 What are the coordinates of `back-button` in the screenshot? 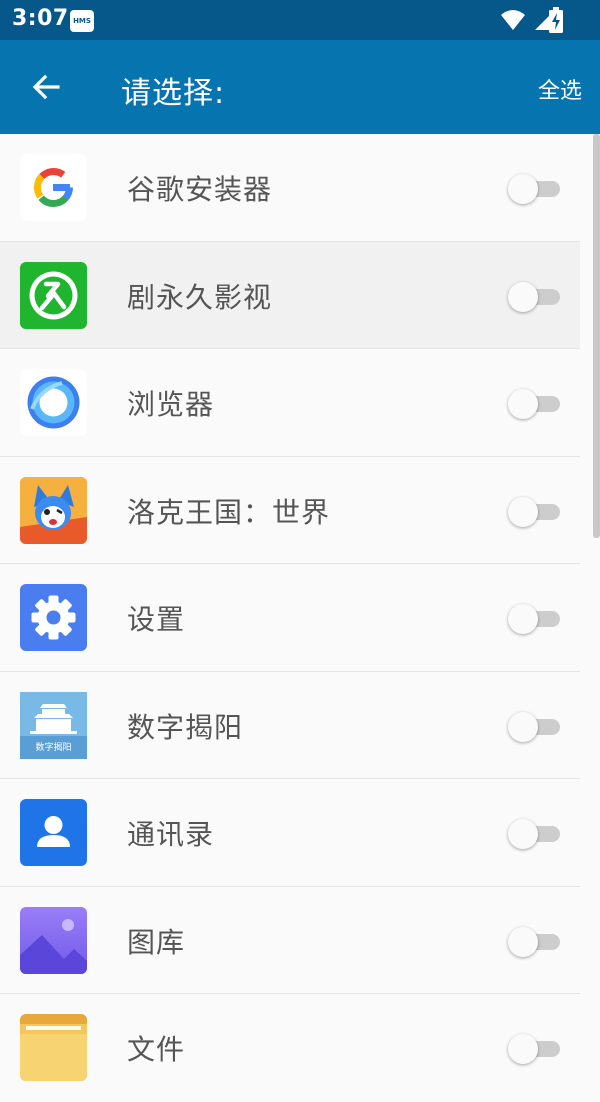 It's located at (46, 87).